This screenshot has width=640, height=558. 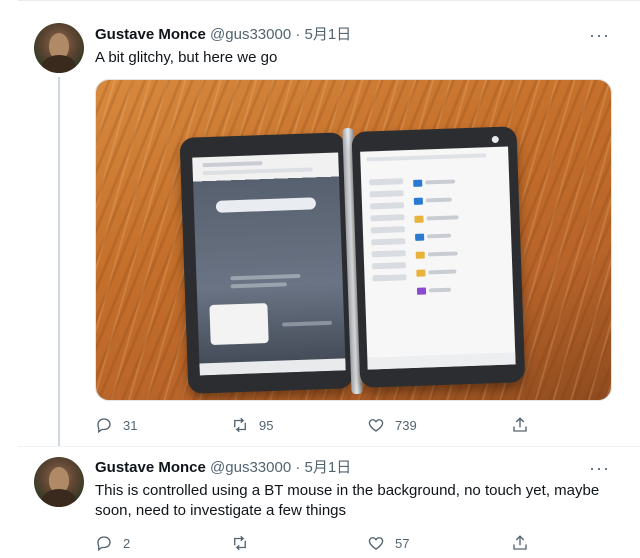 What do you see at coordinates (252, 425) in the screenshot?
I see `retweet-button: 95` at bounding box center [252, 425].